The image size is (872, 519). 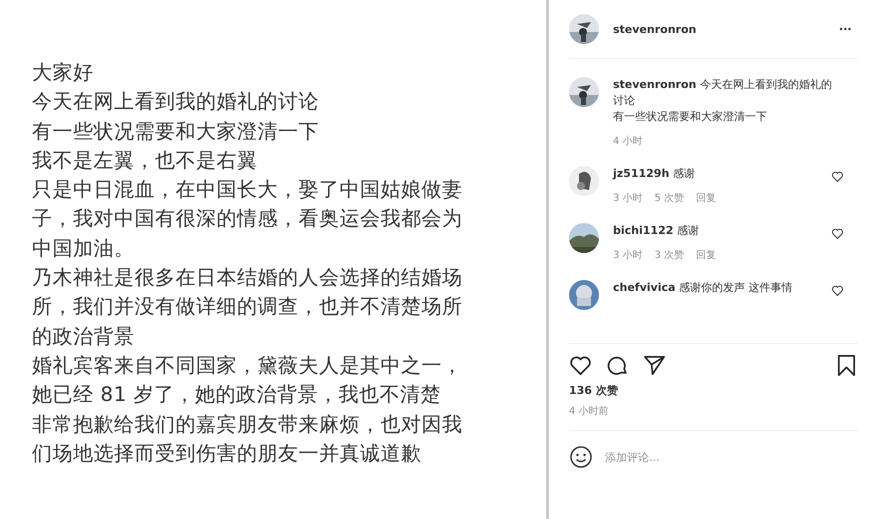 What do you see at coordinates (703, 288) in the screenshot?
I see `comment-text: chefvivica 感谢你的发声 这件事情` at bounding box center [703, 288].